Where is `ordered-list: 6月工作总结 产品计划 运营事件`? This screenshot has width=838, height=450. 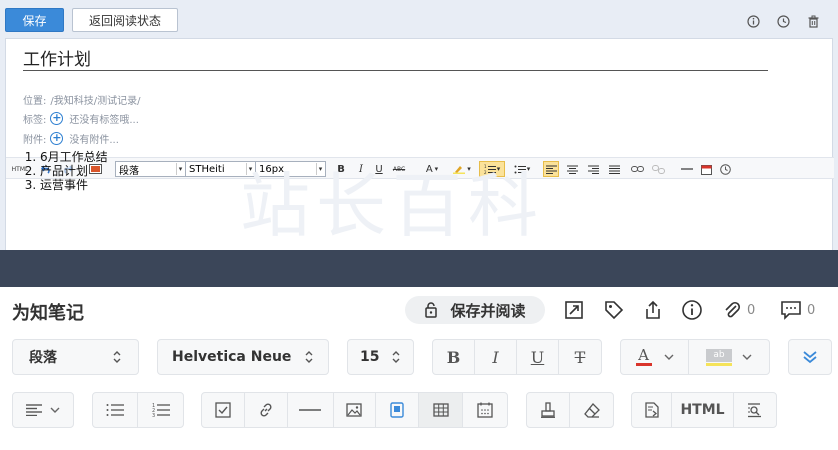 ordered-list: 6月工作总结 产品计划 运营事件 is located at coordinates (434, 171).